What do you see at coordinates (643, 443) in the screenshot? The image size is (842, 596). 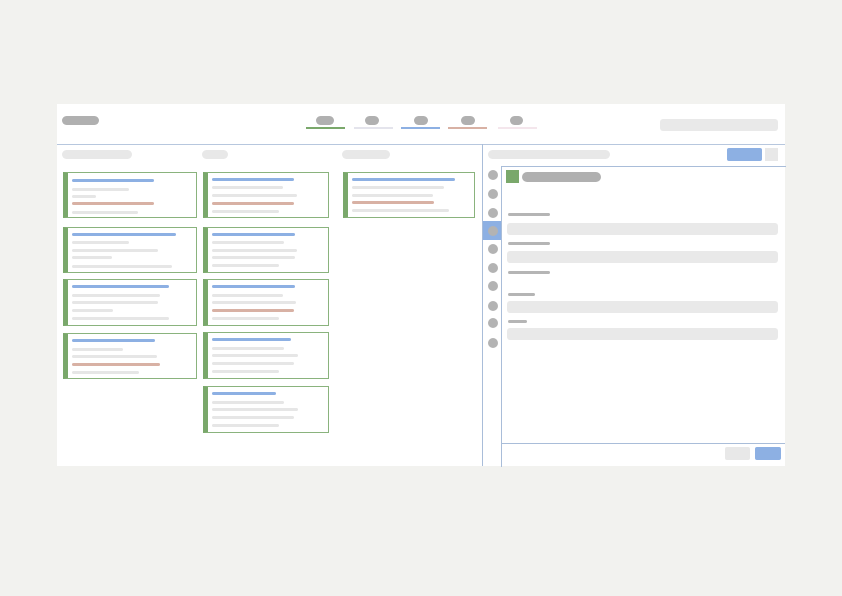 I see `panel-footer-divider` at bounding box center [643, 443].